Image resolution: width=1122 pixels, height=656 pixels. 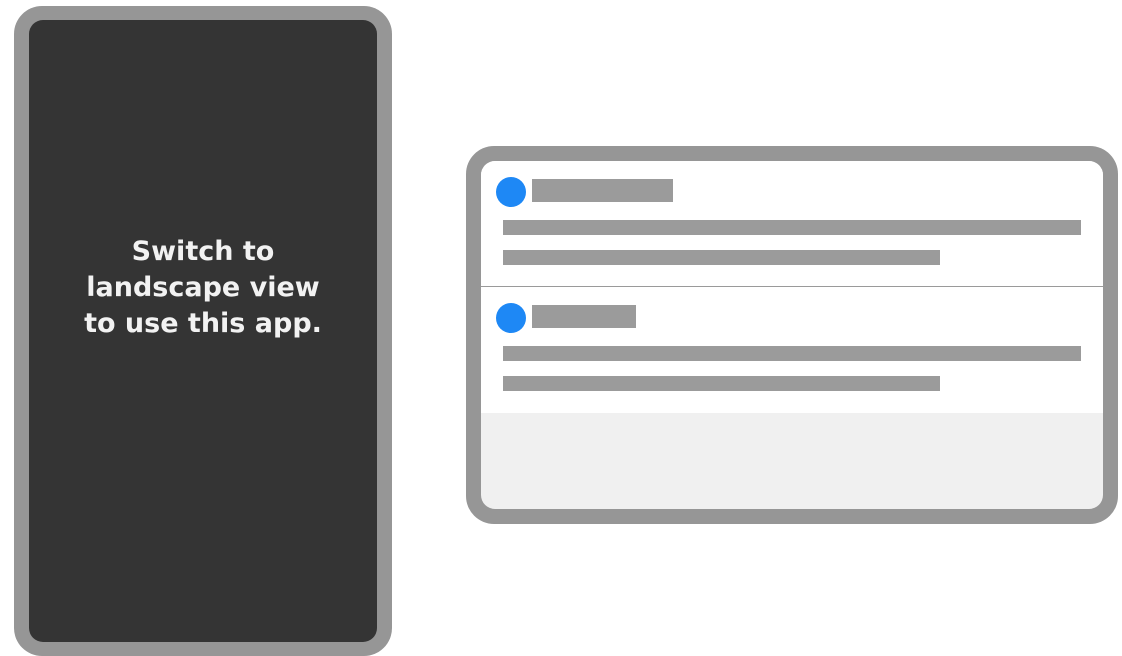 What do you see at coordinates (203, 251) in the screenshot?
I see `rotate-message-line-1: Switch to` at bounding box center [203, 251].